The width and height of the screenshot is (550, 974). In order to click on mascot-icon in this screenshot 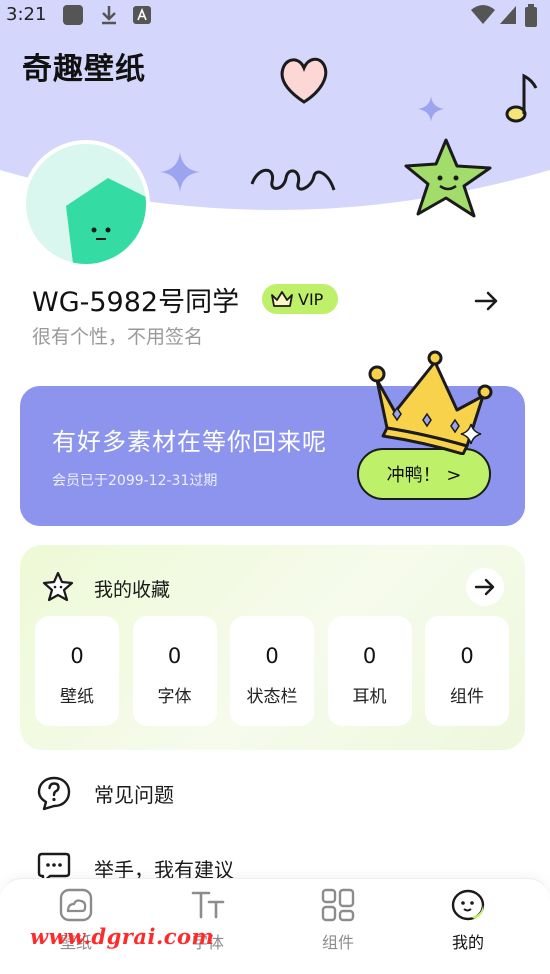, I will do `click(468, 905)`.